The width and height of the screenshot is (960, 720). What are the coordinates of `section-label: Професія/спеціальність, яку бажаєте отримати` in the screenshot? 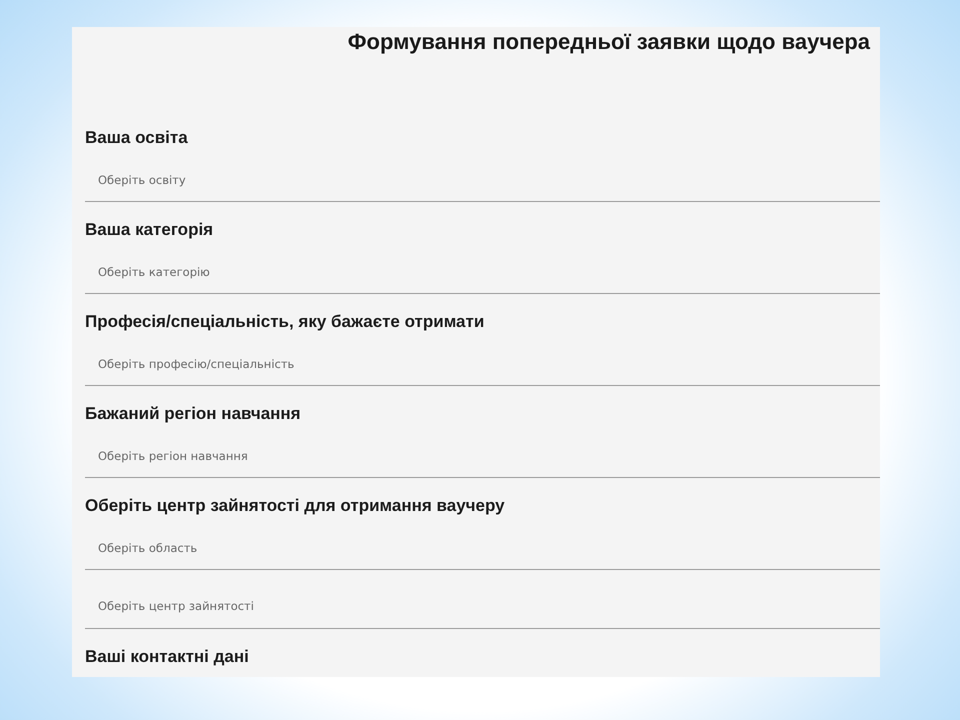 It's located at (284, 322).